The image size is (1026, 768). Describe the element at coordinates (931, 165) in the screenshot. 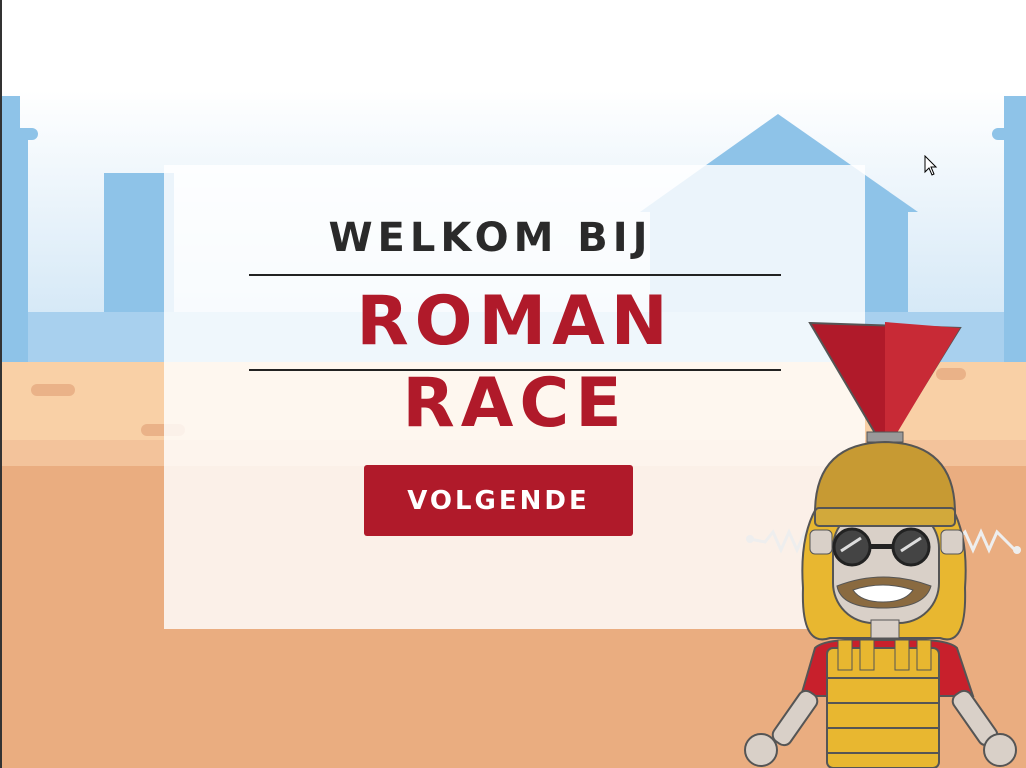

I see `mouse-pointer-icon` at that location.